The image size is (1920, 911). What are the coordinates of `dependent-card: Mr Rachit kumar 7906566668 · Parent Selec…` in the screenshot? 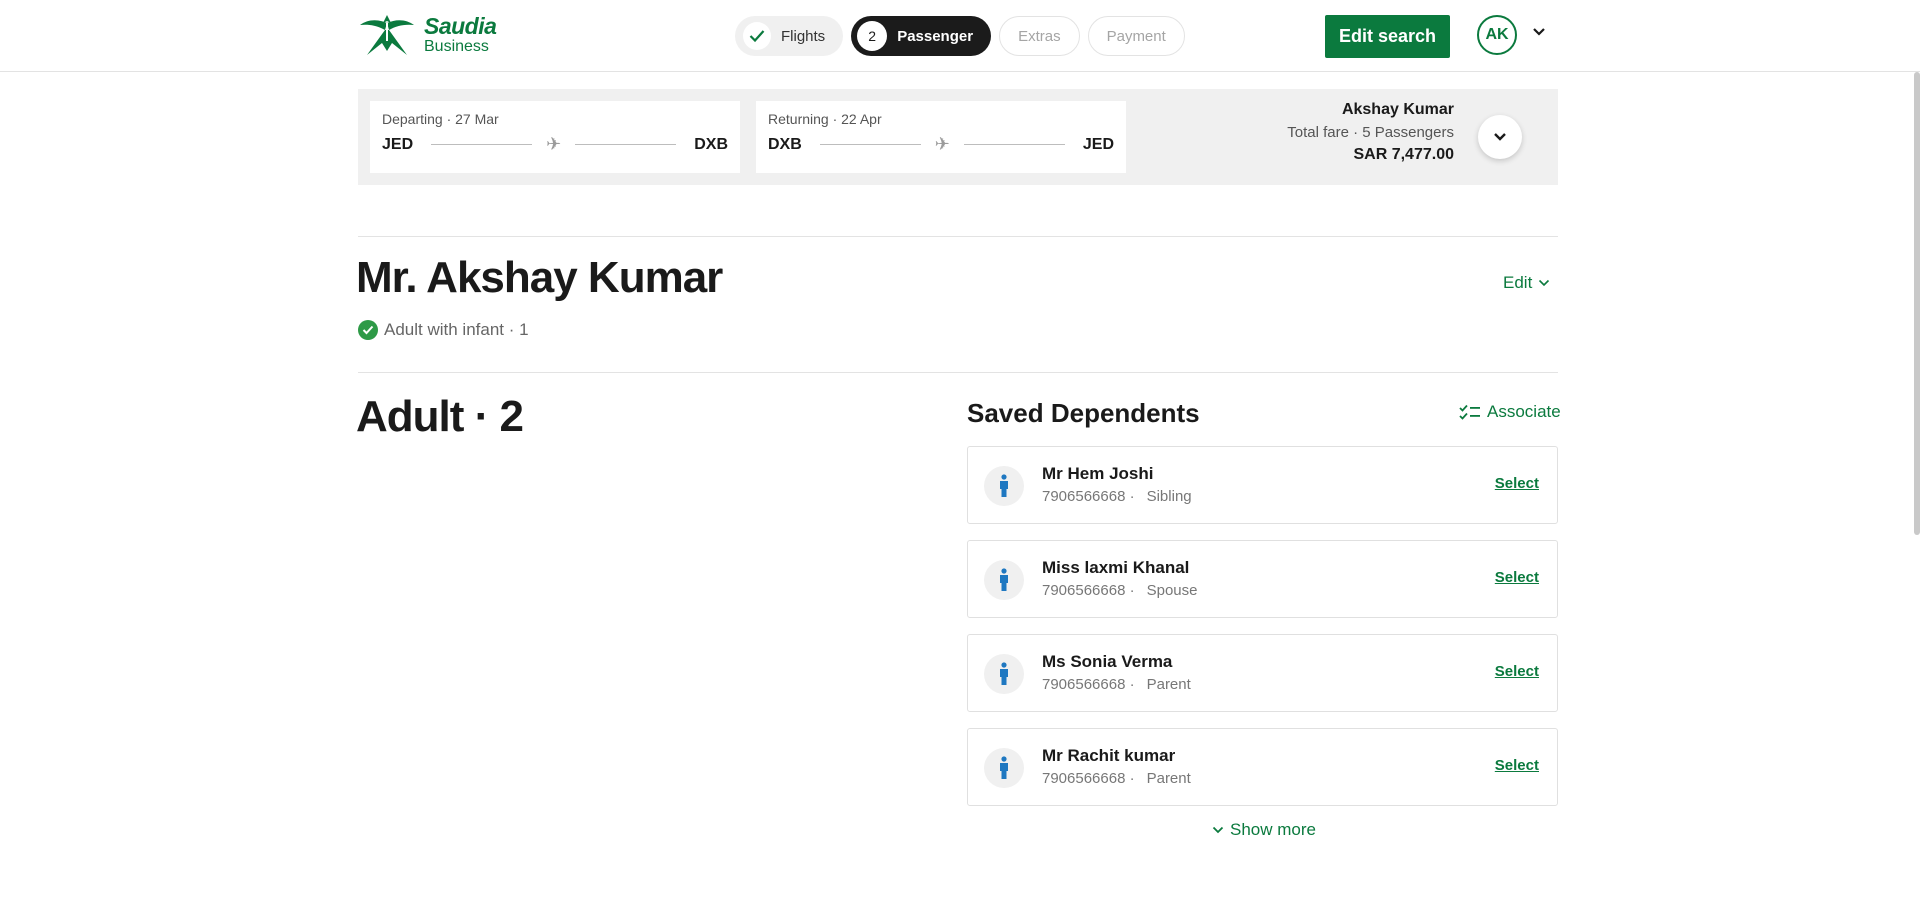 It's located at (1262, 767).